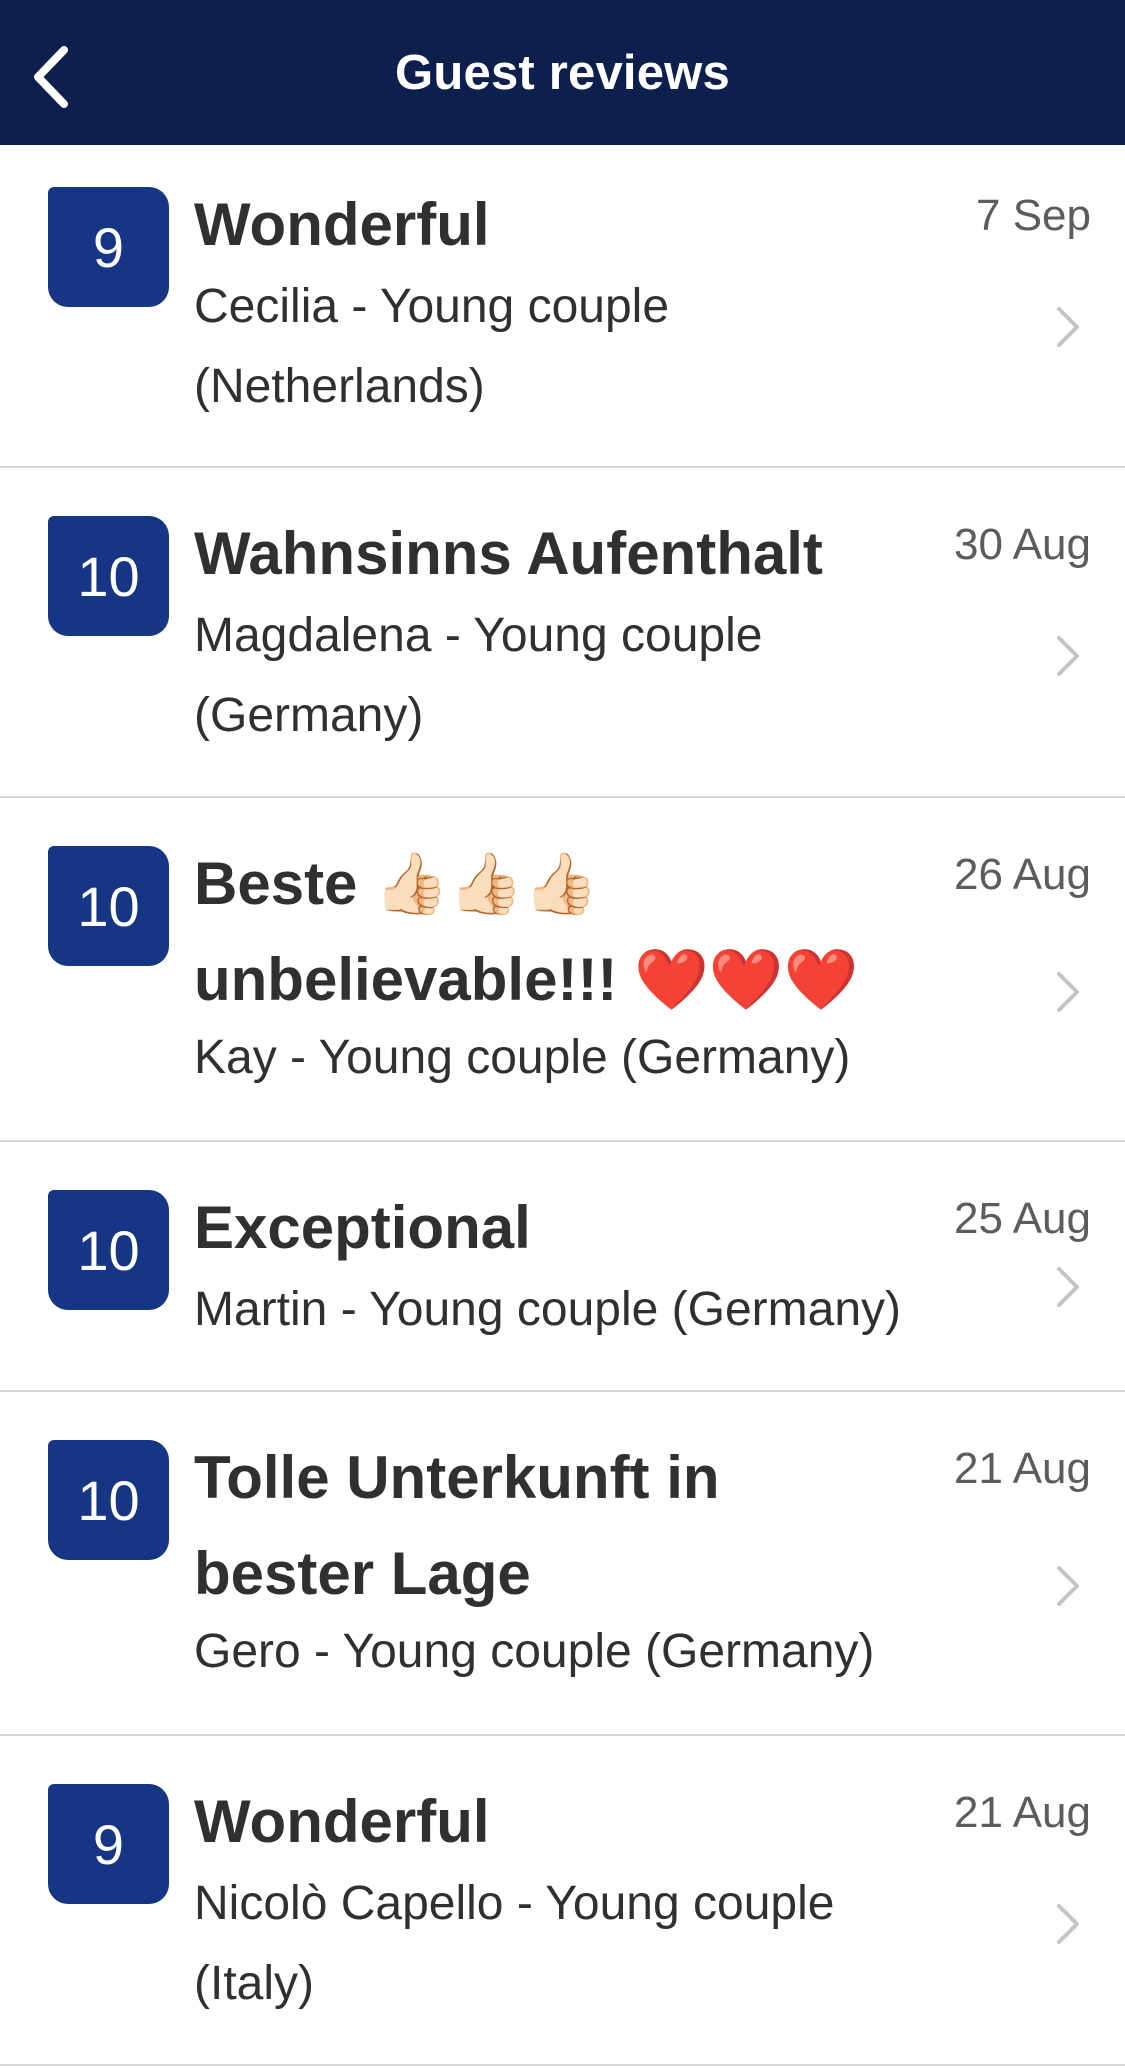 Image resolution: width=1125 pixels, height=2068 pixels. What do you see at coordinates (534, 1651) in the screenshot?
I see `reviewer-info: Gero - Young couple (Germany)` at bounding box center [534, 1651].